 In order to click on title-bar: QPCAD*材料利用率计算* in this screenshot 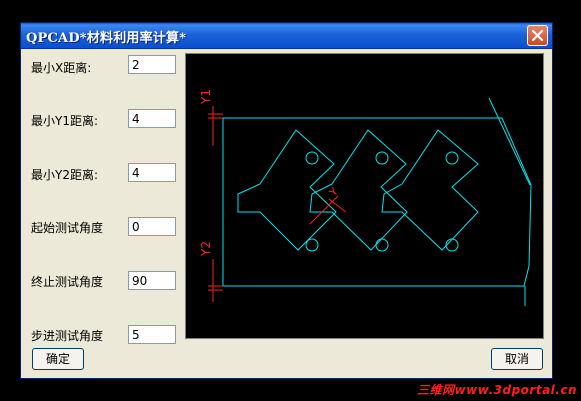, I will do `click(286, 36)`.